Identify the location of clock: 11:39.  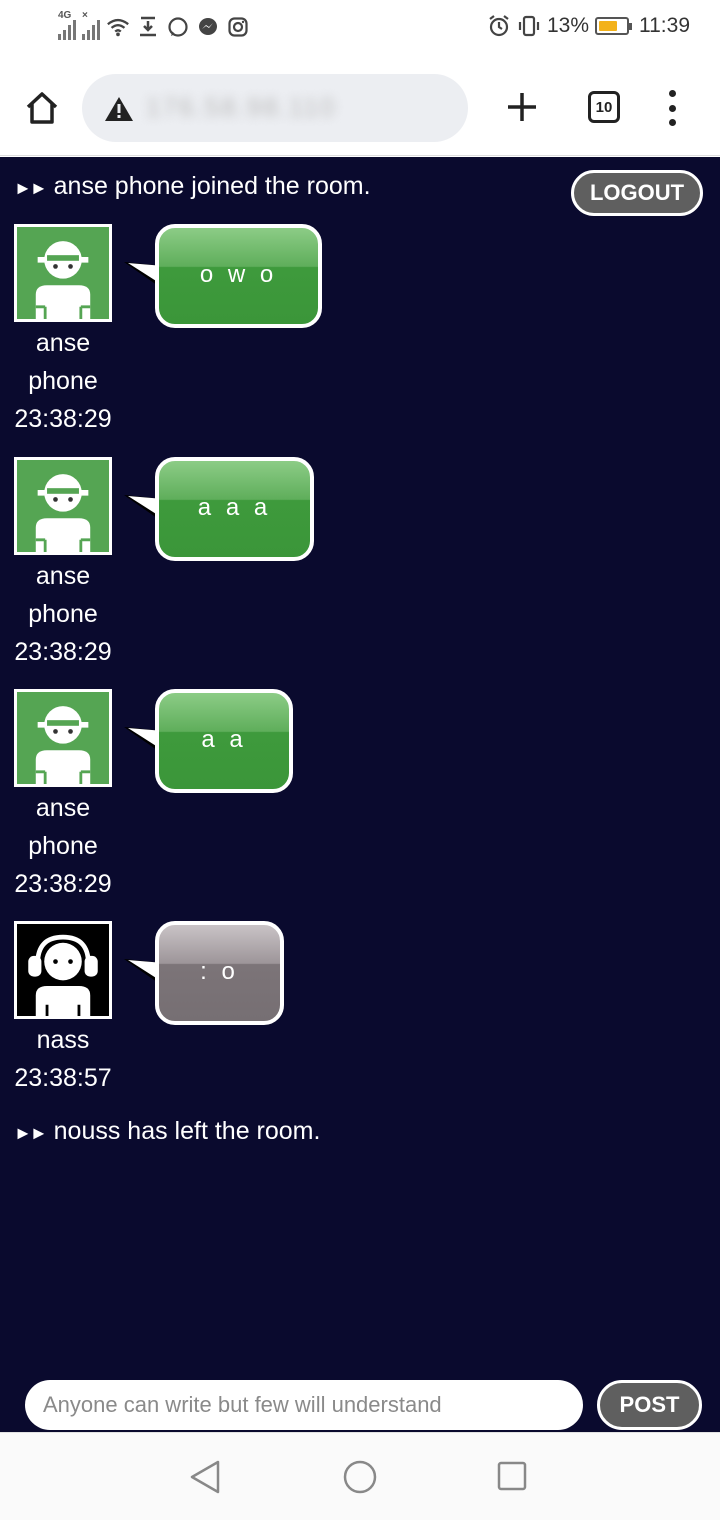
(664, 25).